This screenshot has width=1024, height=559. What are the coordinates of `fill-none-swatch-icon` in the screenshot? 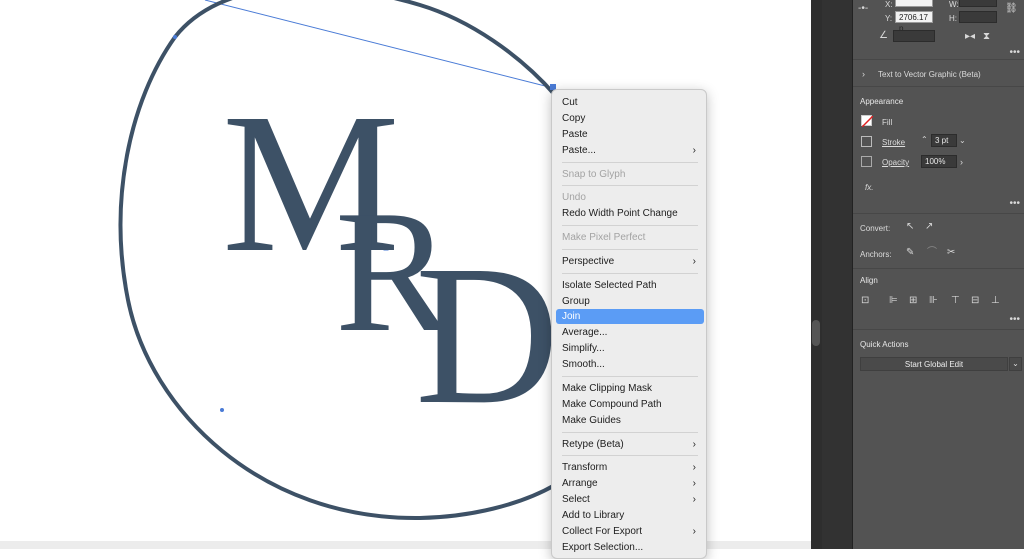 It's located at (867, 121).